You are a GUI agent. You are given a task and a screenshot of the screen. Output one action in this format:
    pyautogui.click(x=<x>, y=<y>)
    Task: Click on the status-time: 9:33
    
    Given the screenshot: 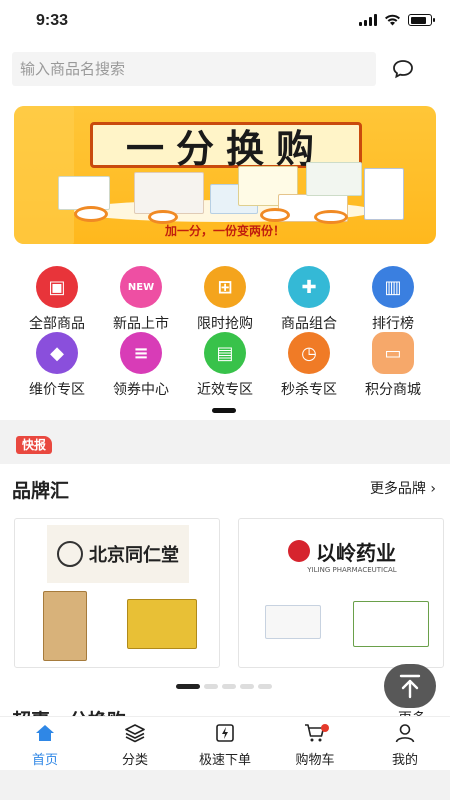 What is the action you would take?
    pyautogui.click(x=52, y=20)
    